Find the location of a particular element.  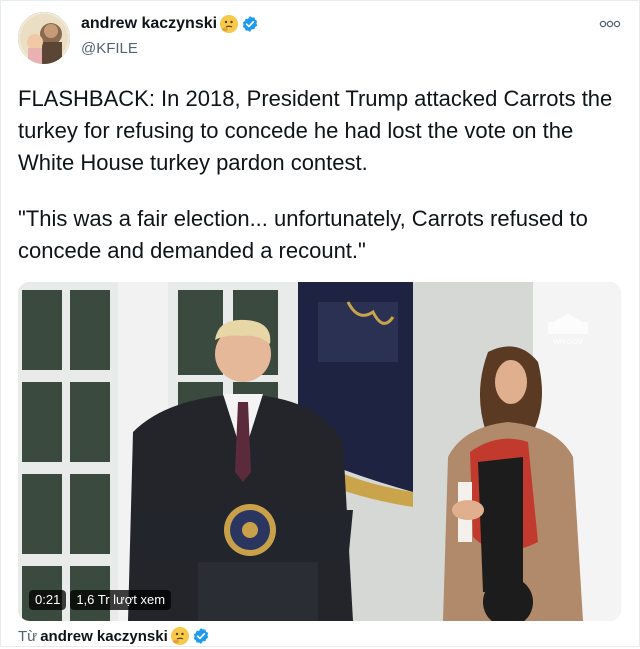

author-name-row: andrew kaczynski is located at coordinates (170, 24).